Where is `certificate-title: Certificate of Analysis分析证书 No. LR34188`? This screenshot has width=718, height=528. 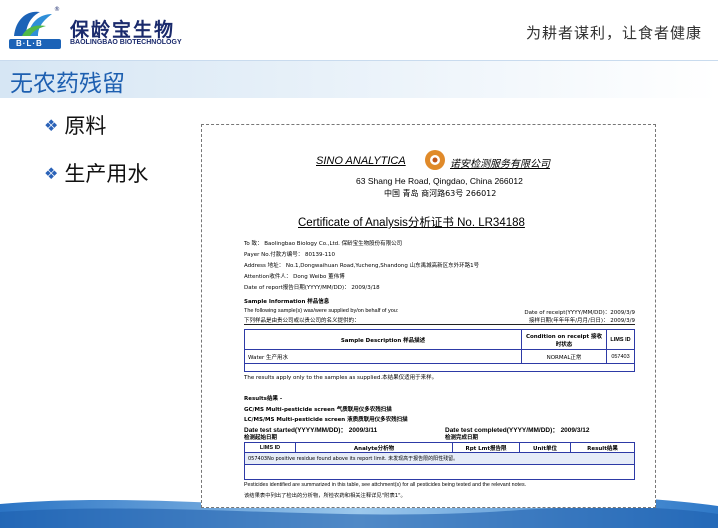 certificate-title: Certificate of Analysis分析证书 No. LR34188 is located at coordinates (411, 223).